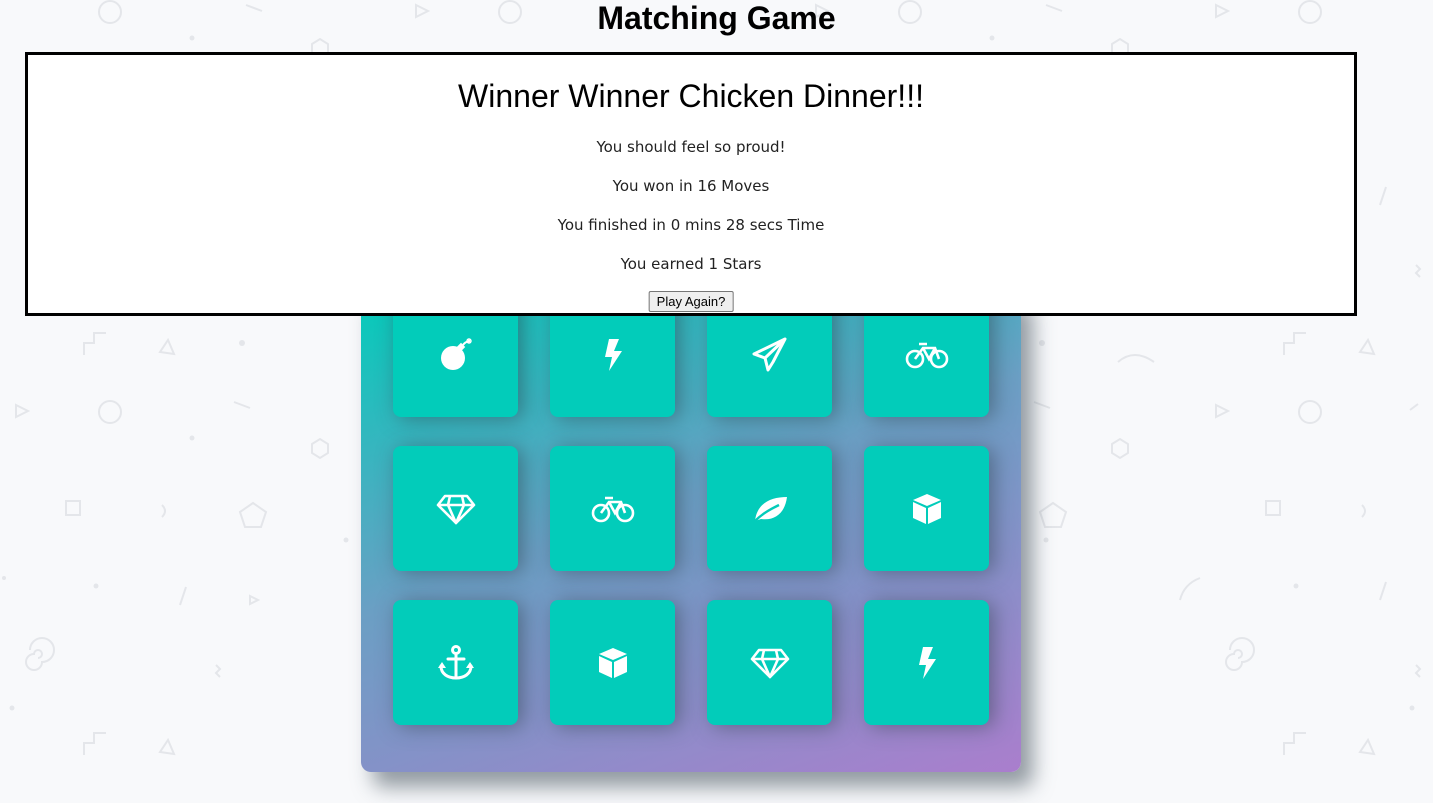  Describe the element at coordinates (769, 354) in the screenshot. I see `paper-plane-icon` at that location.